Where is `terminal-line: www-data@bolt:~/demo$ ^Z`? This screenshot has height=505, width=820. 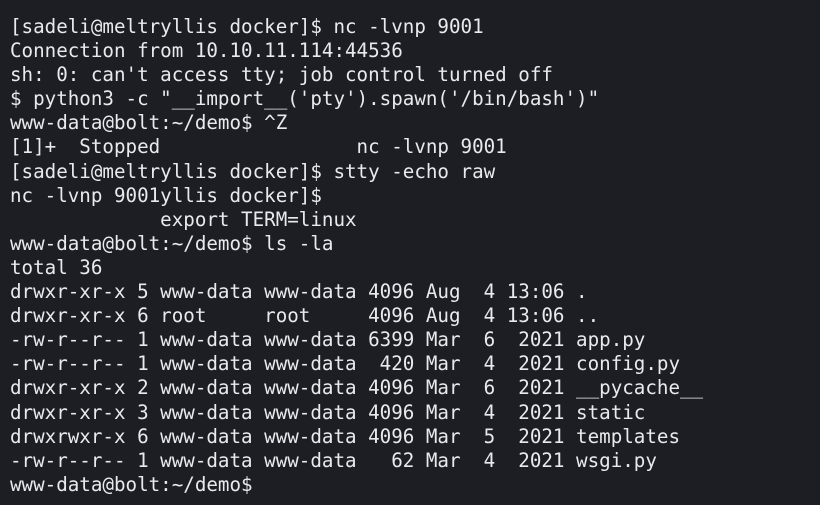
terminal-line: www-data@bolt:~/demo$ ^Z is located at coordinates (149, 123).